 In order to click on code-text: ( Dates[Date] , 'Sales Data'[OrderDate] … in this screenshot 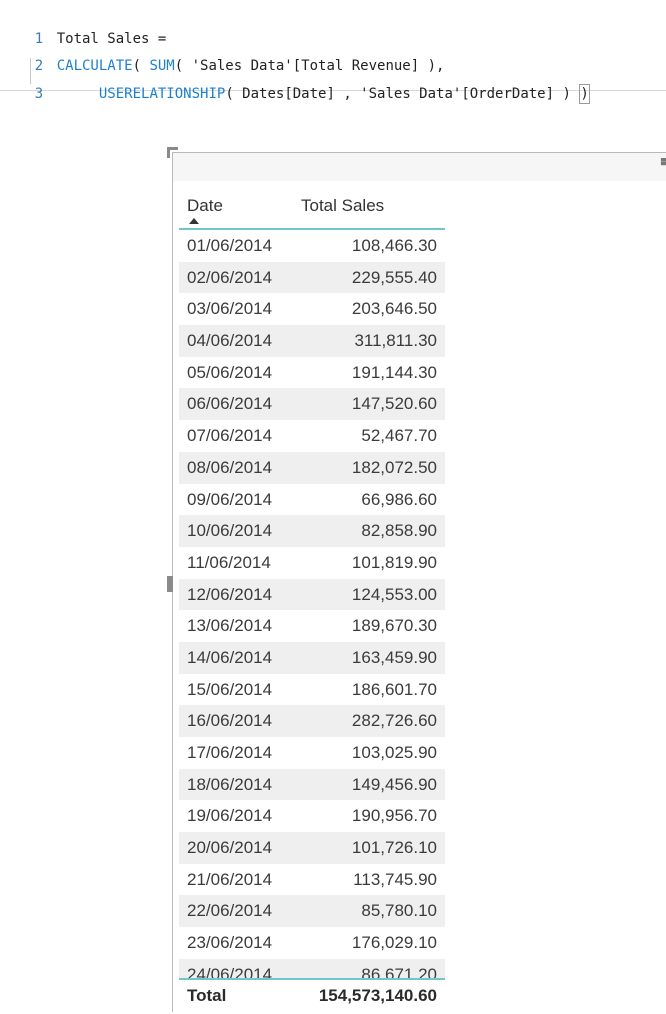, I will do `click(402, 94)`.